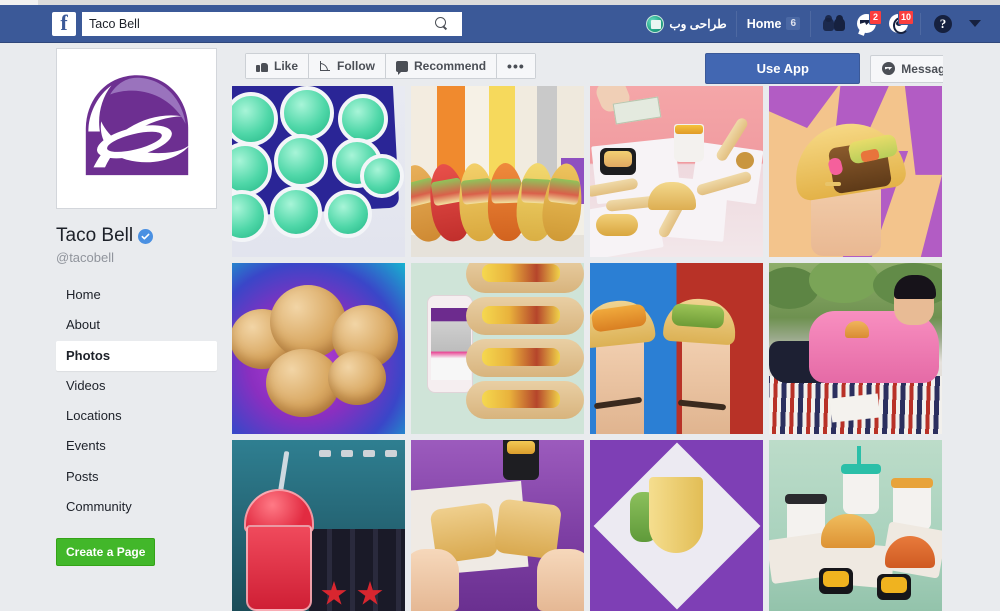  Describe the element at coordinates (764, 23) in the screenshot. I see `navbar-home-label: Home` at that location.